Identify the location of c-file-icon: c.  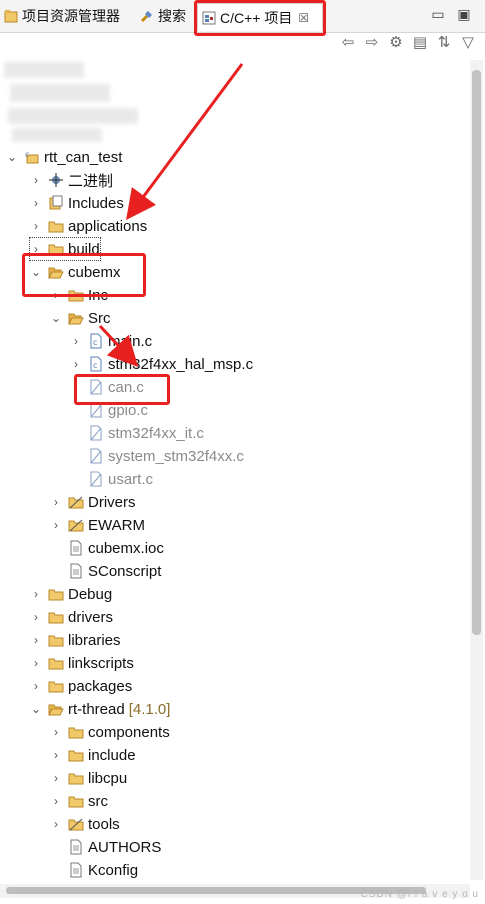
(96, 364).